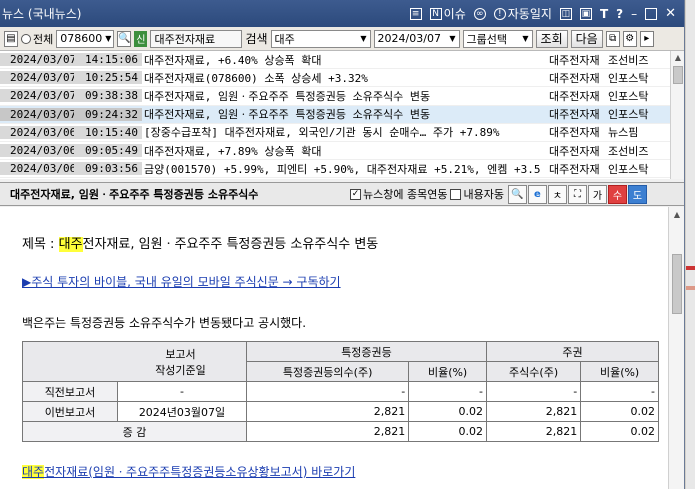 This screenshot has width=695, height=489. I want to click on edit-icon: 수, so click(617, 194).